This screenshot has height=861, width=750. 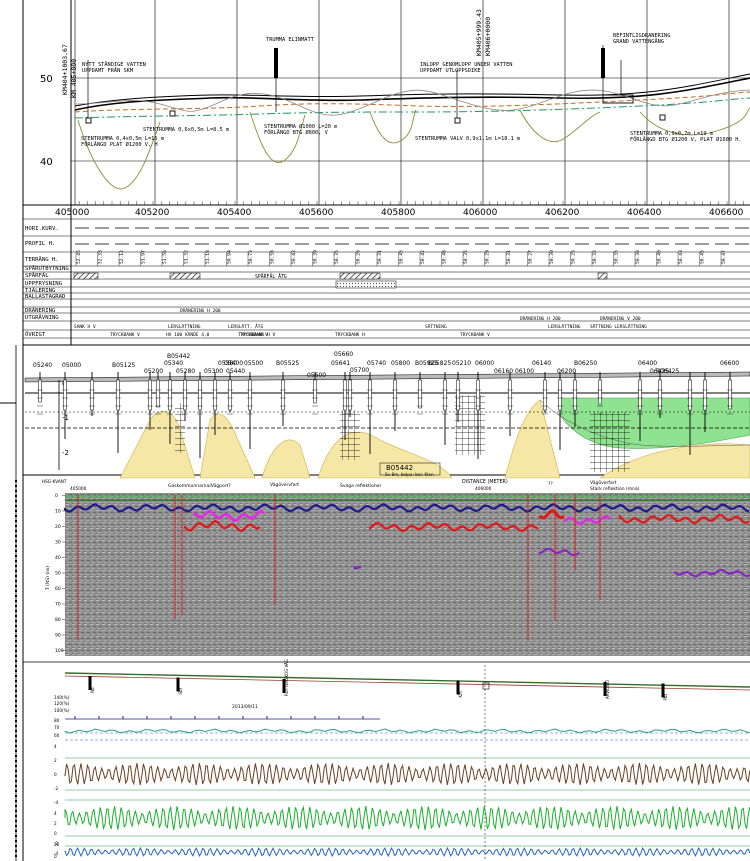 What do you see at coordinates (296, 132) in the screenshot?
I see `annotation-text: FÖRLÄNGD BTG Ø800, V` at bounding box center [296, 132].